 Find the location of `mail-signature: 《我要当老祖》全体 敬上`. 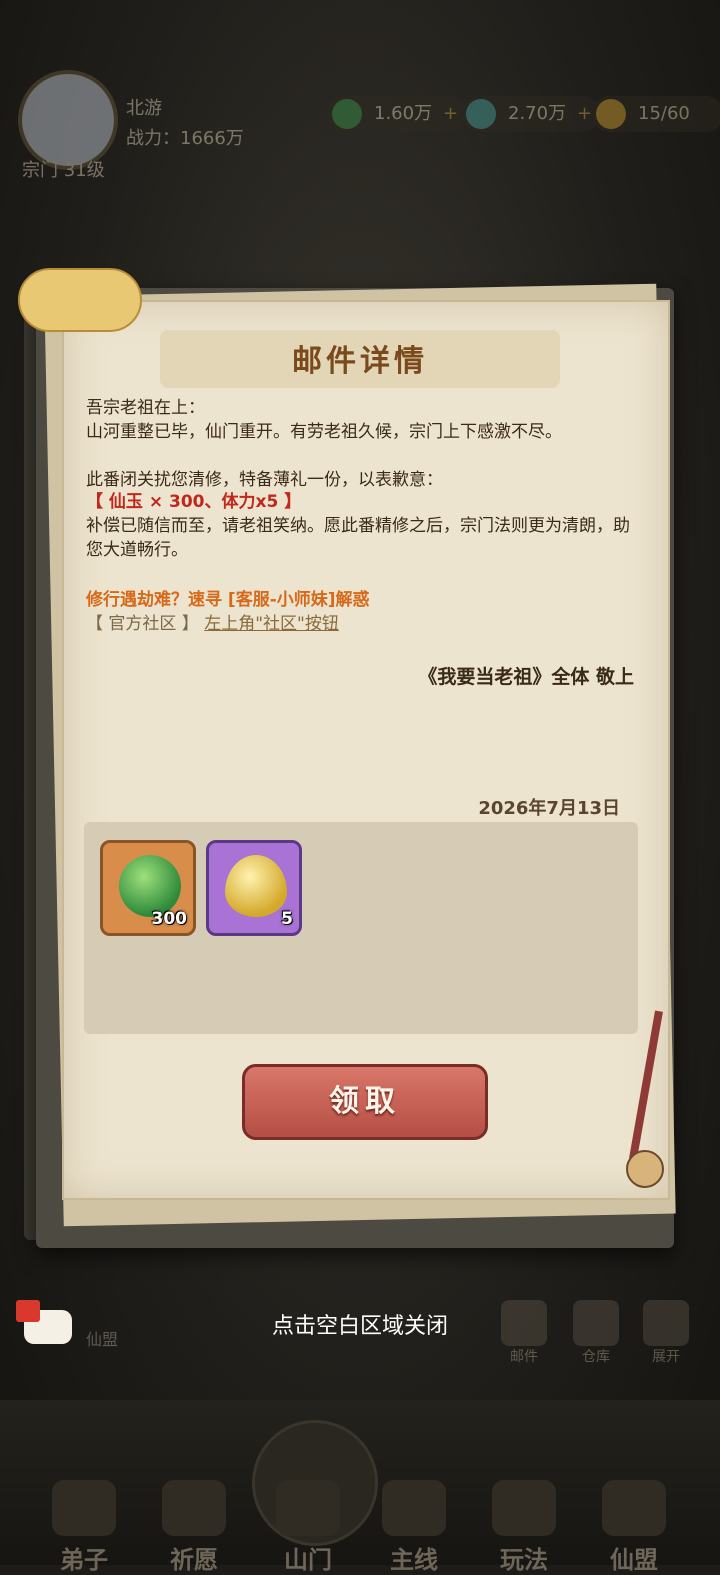

mail-signature: 《我要当老祖》全体 敬上 is located at coordinates (526, 677).